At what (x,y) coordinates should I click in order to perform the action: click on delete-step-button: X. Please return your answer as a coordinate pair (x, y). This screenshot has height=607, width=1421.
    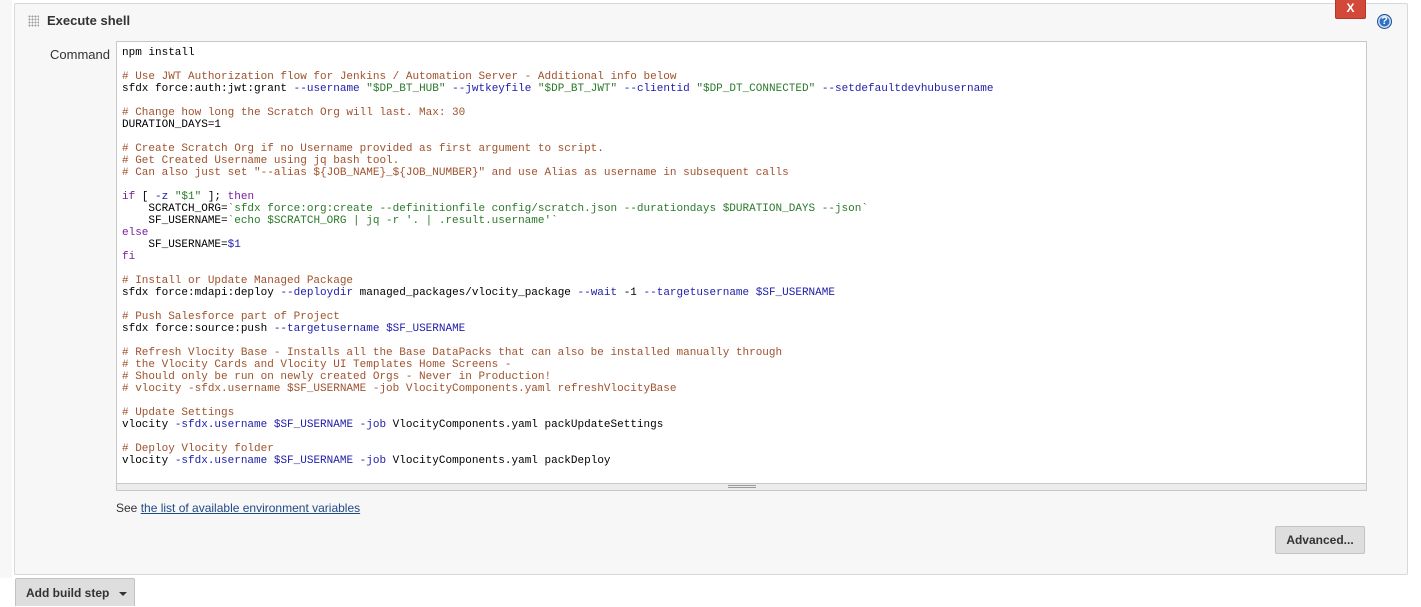
    Looking at the image, I should click on (1350, 9).